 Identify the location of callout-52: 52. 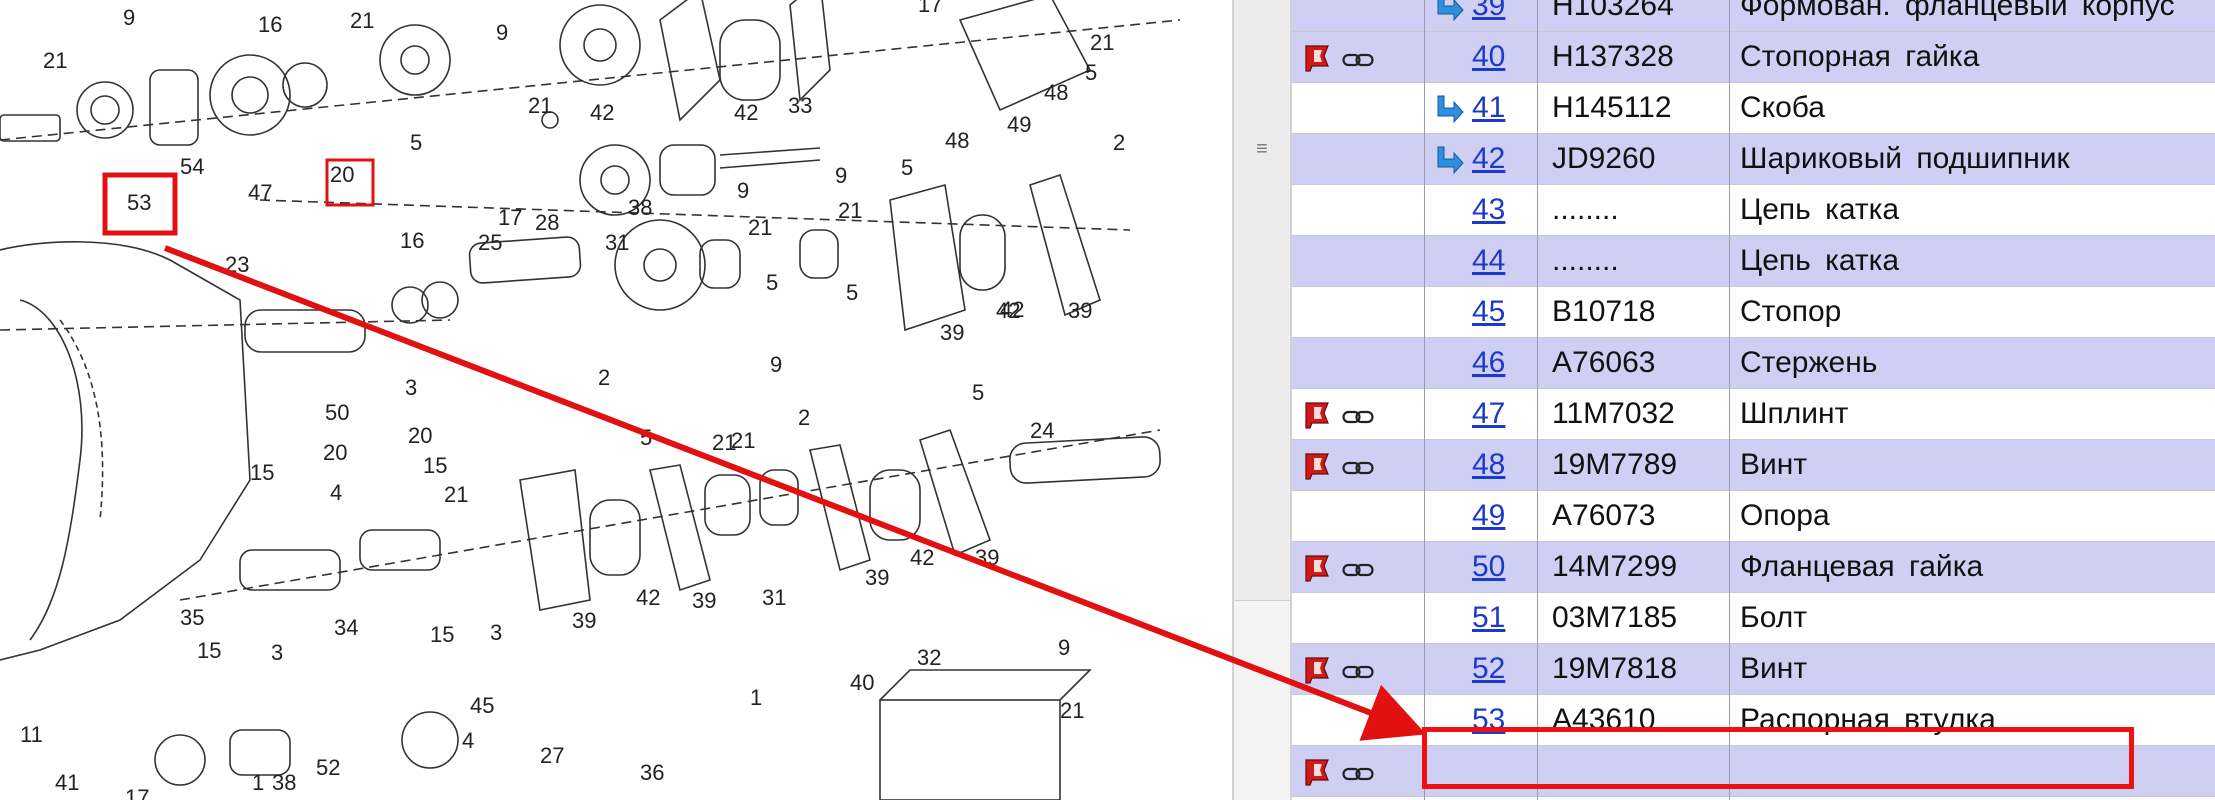
(328, 767).